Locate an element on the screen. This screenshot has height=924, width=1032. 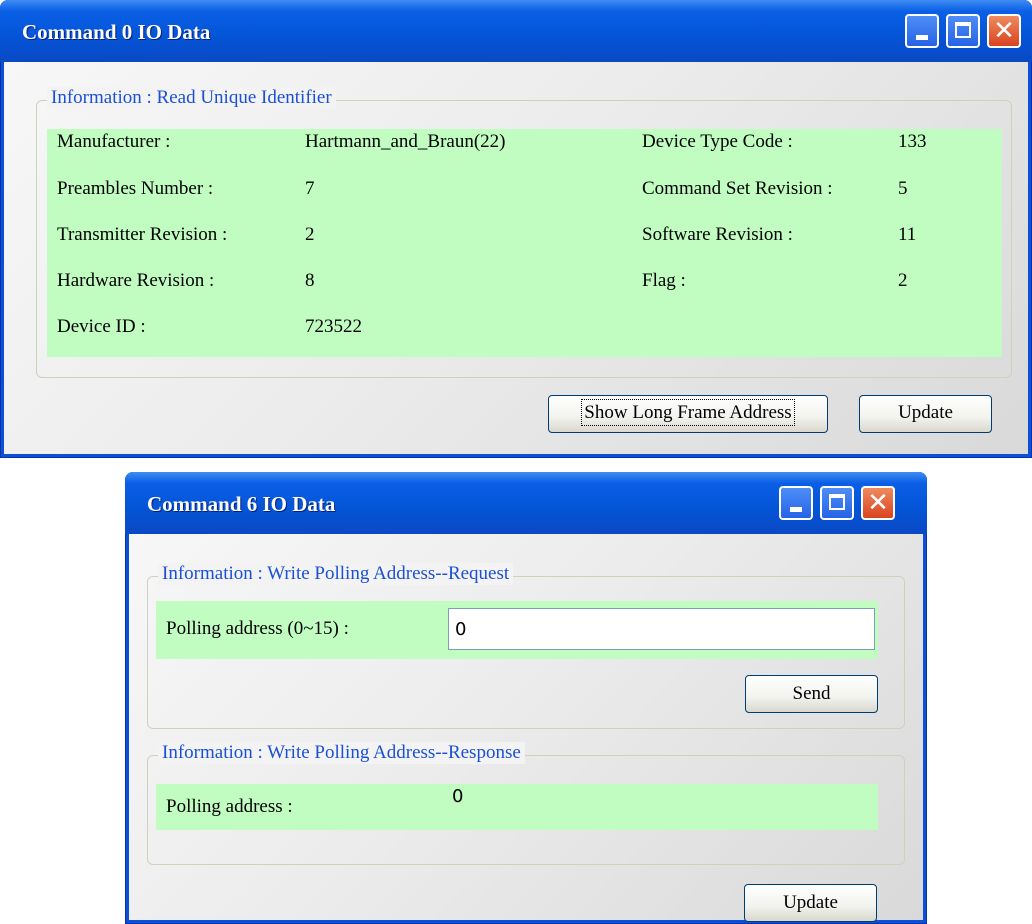
device-type-code-value: 133 is located at coordinates (912, 141).